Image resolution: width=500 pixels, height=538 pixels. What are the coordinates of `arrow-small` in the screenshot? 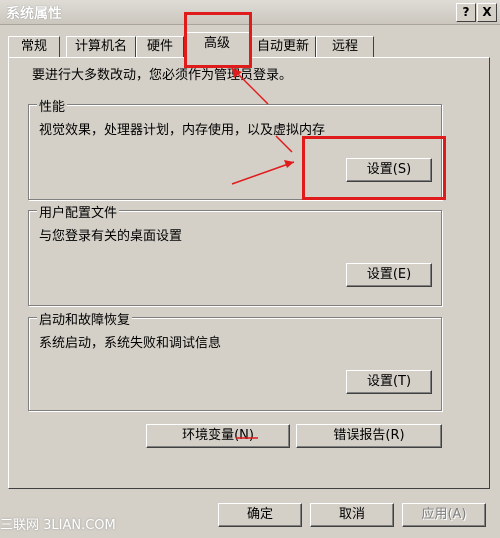 It's located at (284, 144).